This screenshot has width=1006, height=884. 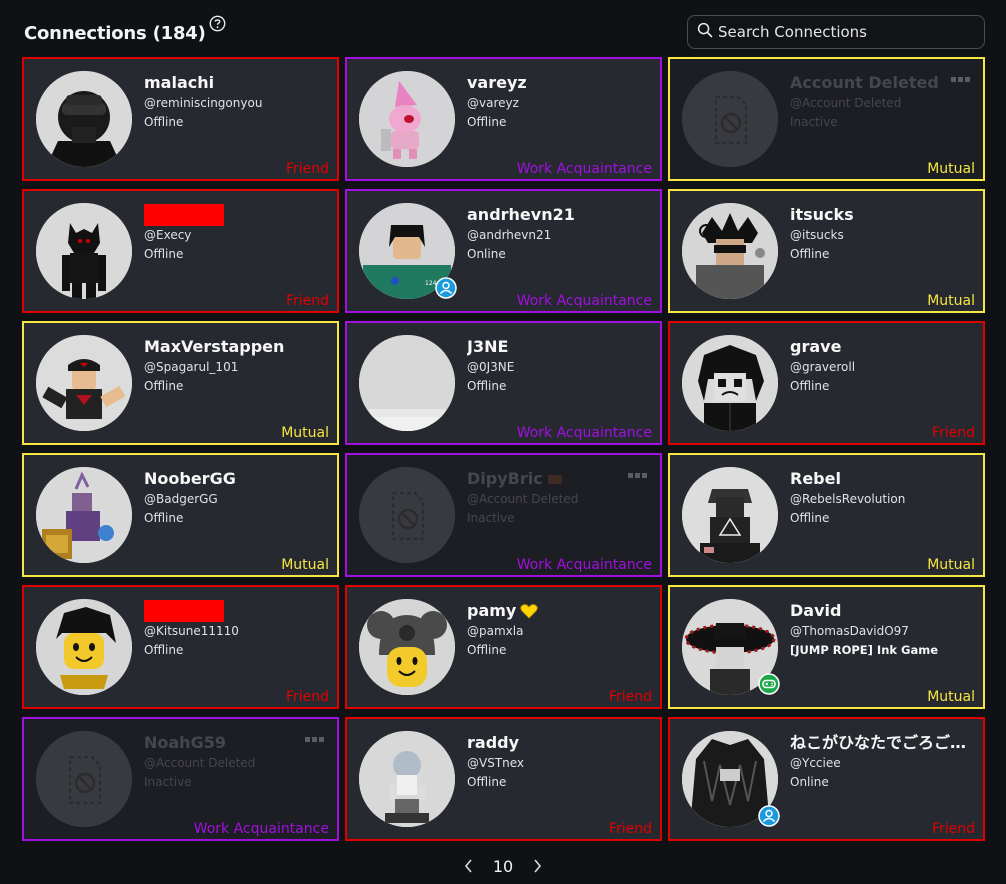 I want to click on connection-card: MaxVerstappen @Spagarul_101 Offline Mutual, so click(x=180, y=383).